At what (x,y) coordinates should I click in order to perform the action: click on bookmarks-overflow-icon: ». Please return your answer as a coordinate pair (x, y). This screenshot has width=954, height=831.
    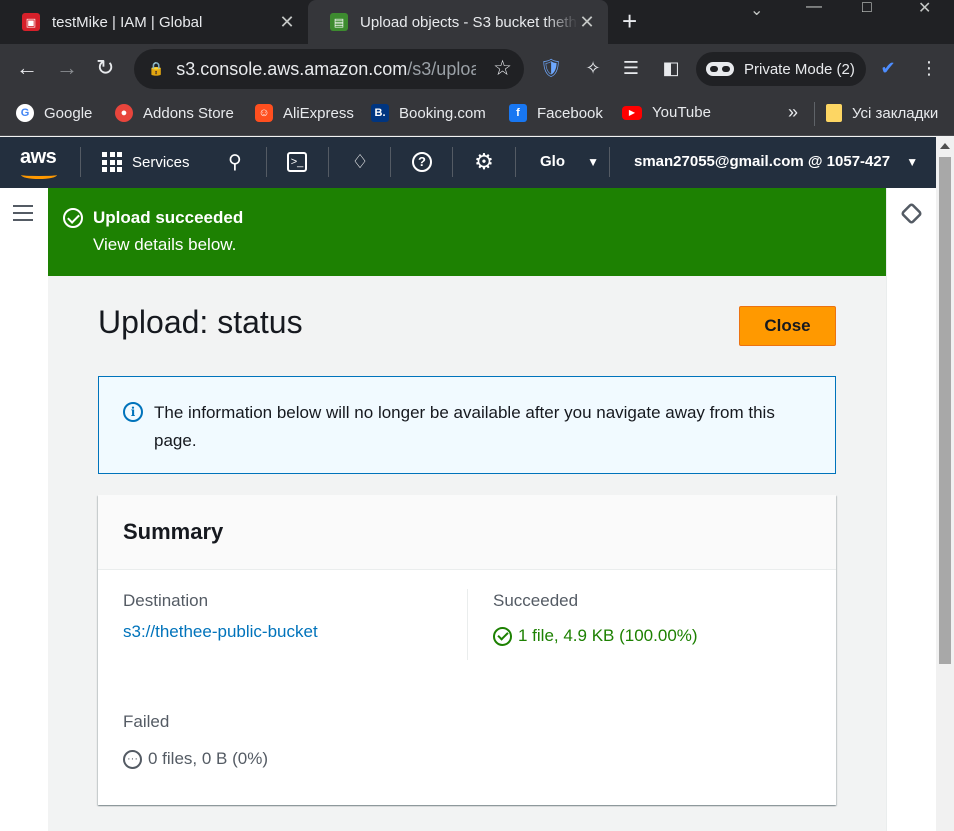
    Looking at the image, I should click on (793, 112).